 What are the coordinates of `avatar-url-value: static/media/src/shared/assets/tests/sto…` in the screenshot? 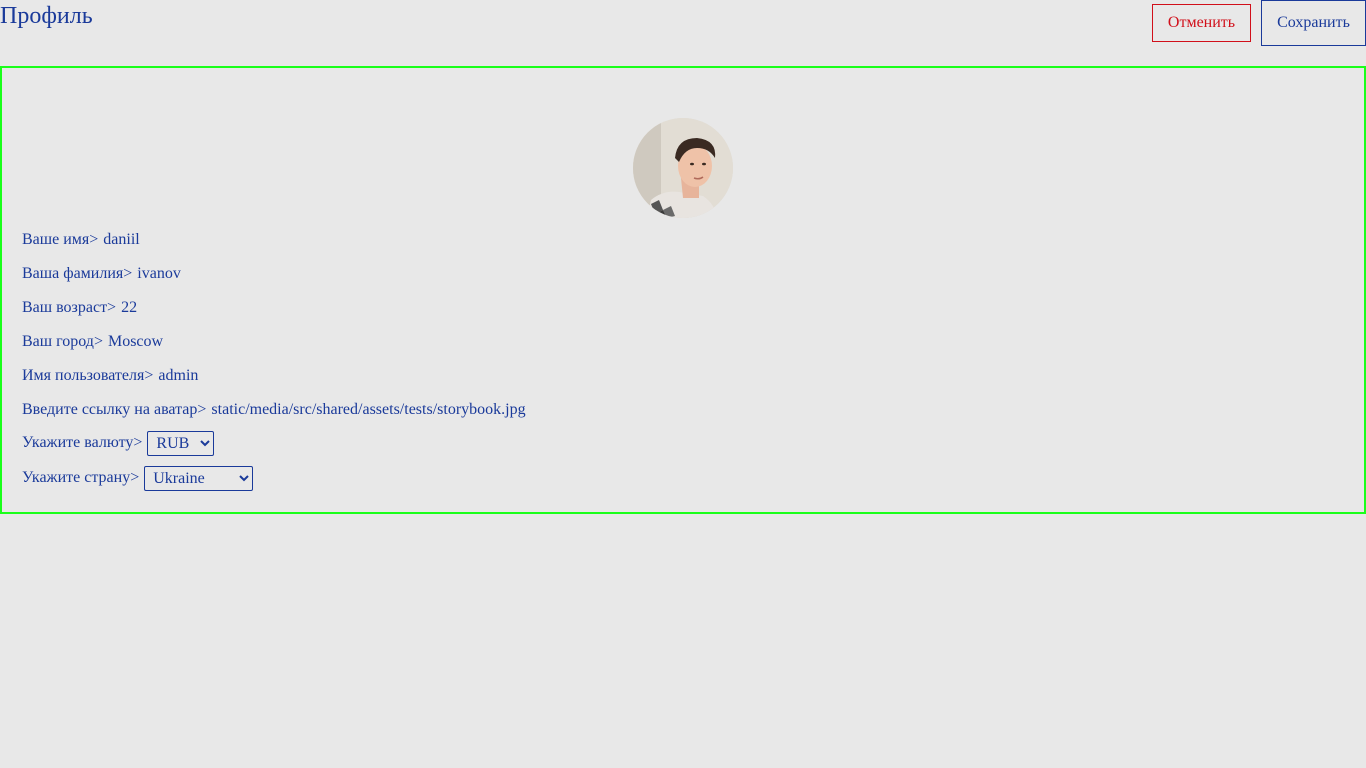 It's located at (368, 409).